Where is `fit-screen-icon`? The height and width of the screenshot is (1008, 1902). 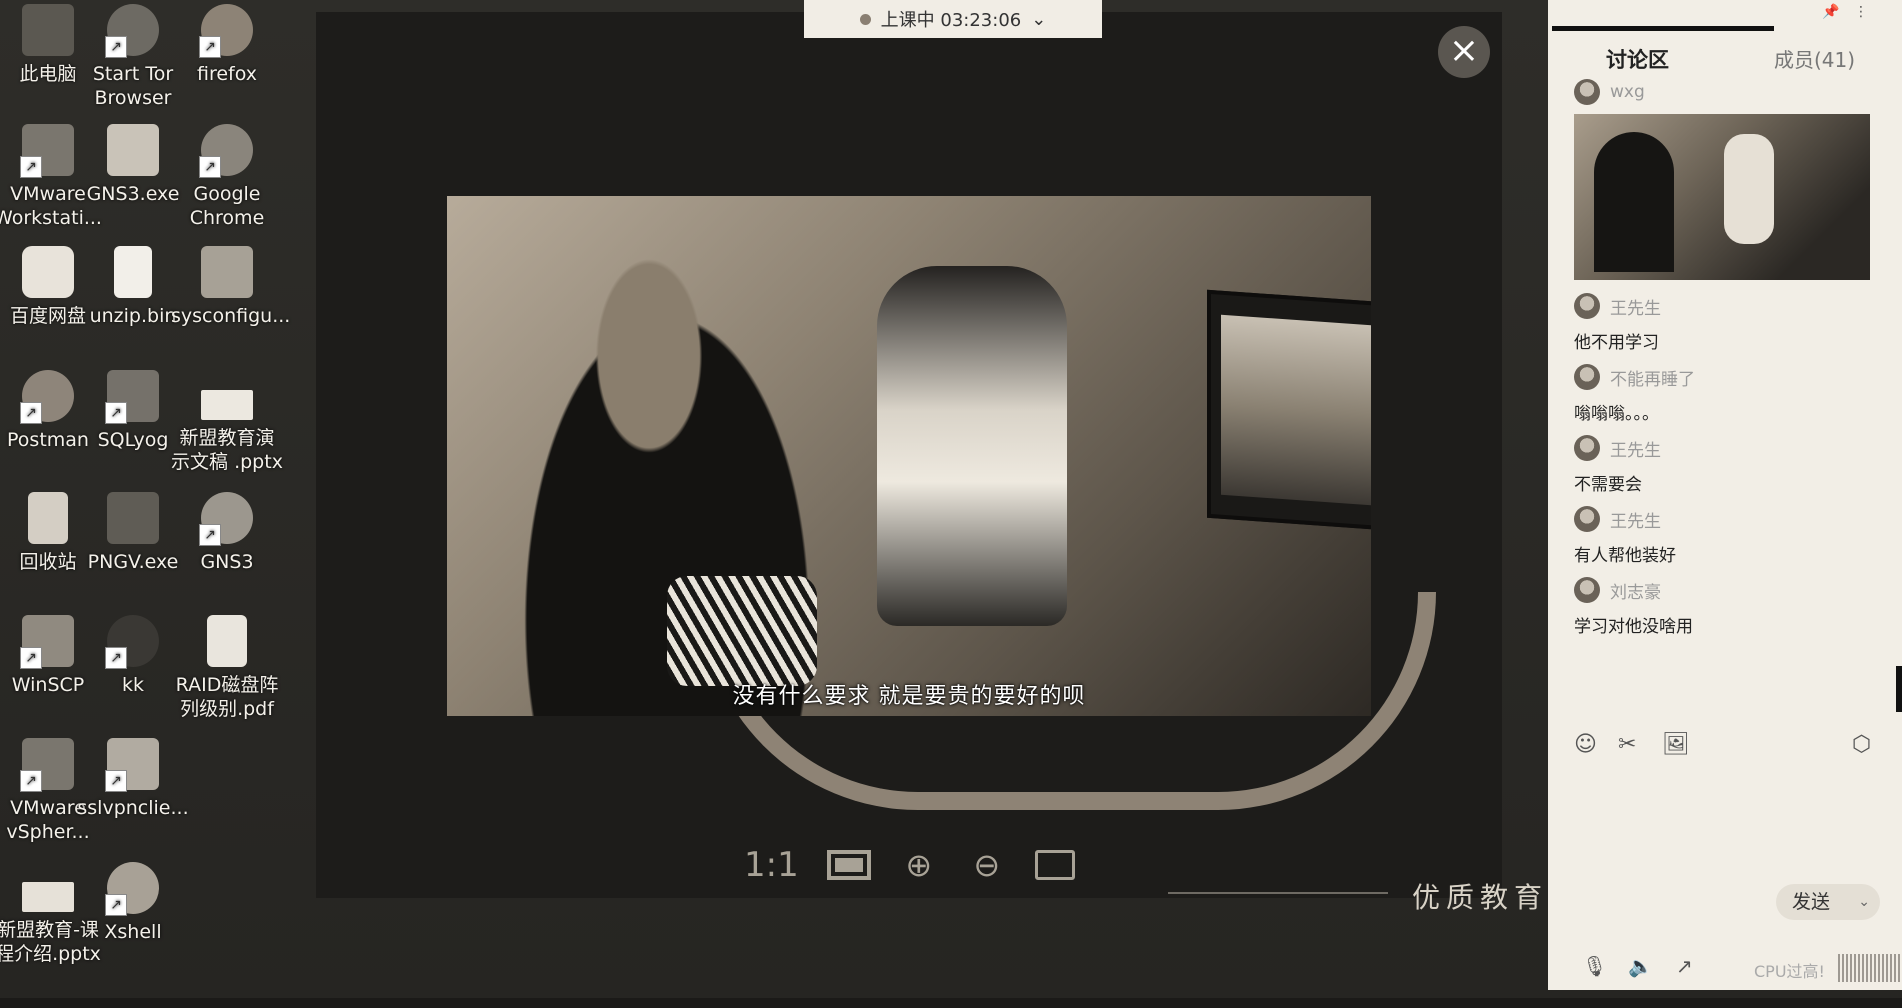
fit-screen-icon is located at coordinates (848, 865).